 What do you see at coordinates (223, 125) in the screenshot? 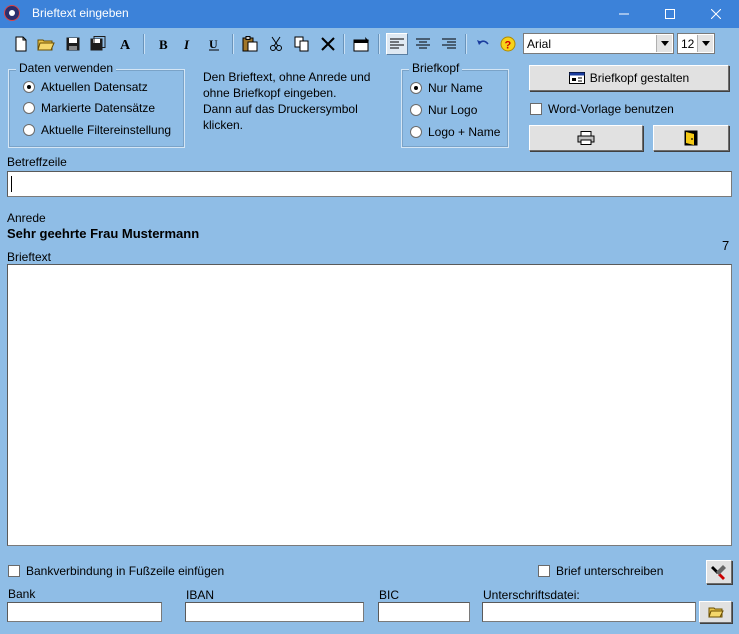
I see `instruction-line: klicken.` at bounding box center [223, 125].